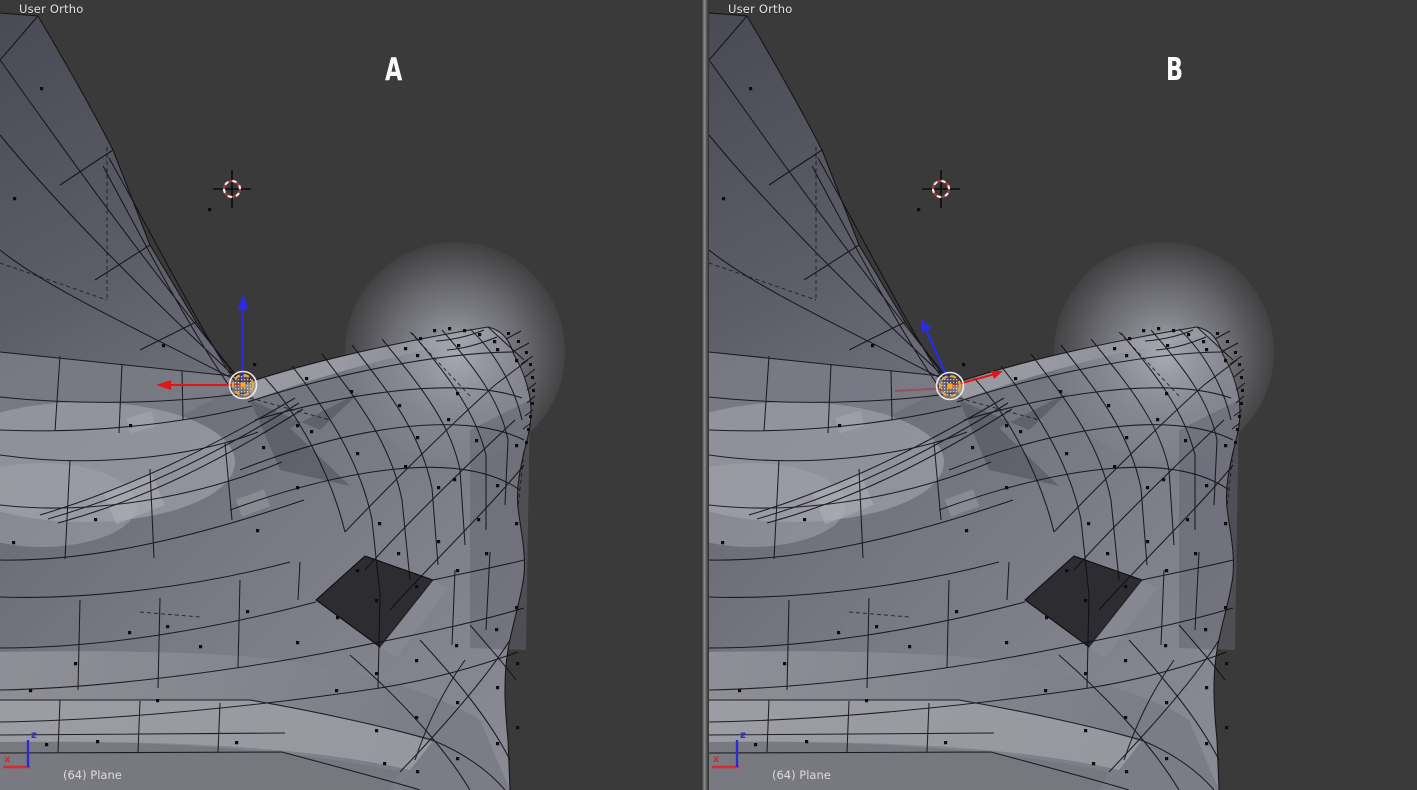 The height and width of the screenshot is (790, 1417). What do you see at coordinates (207, 285) in the screenshot?
I see `viewport-a-overlay` at bounding box center [207, 285].